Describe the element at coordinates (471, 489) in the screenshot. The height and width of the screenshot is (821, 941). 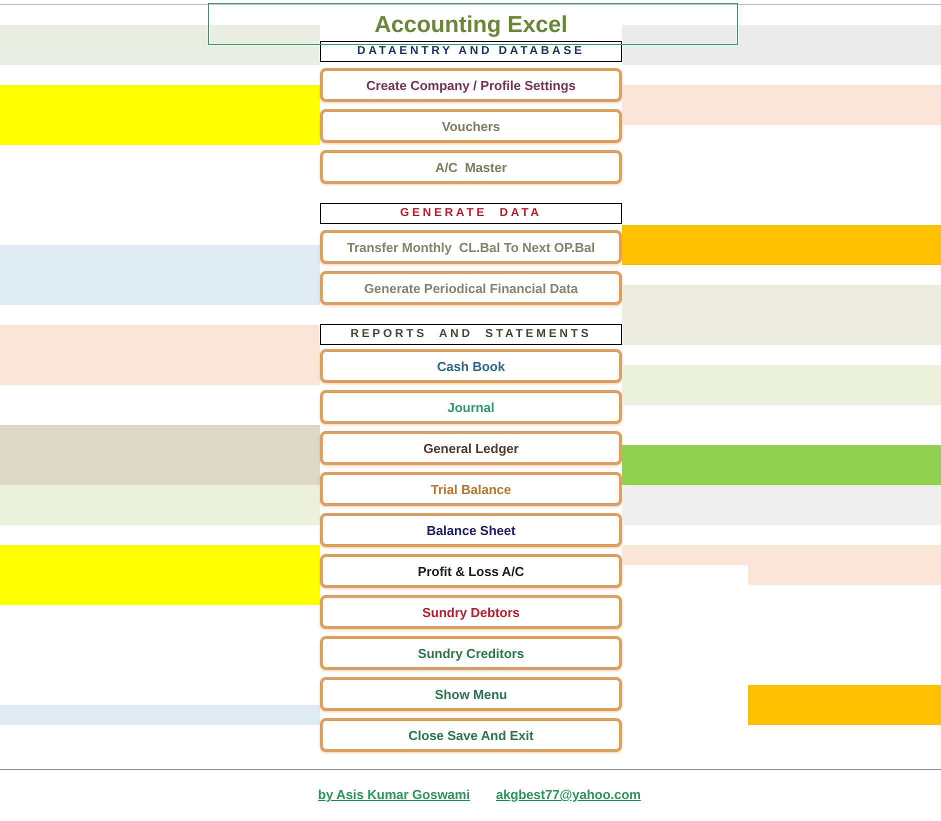
I see `menu-button: Trial Balance` at that location.